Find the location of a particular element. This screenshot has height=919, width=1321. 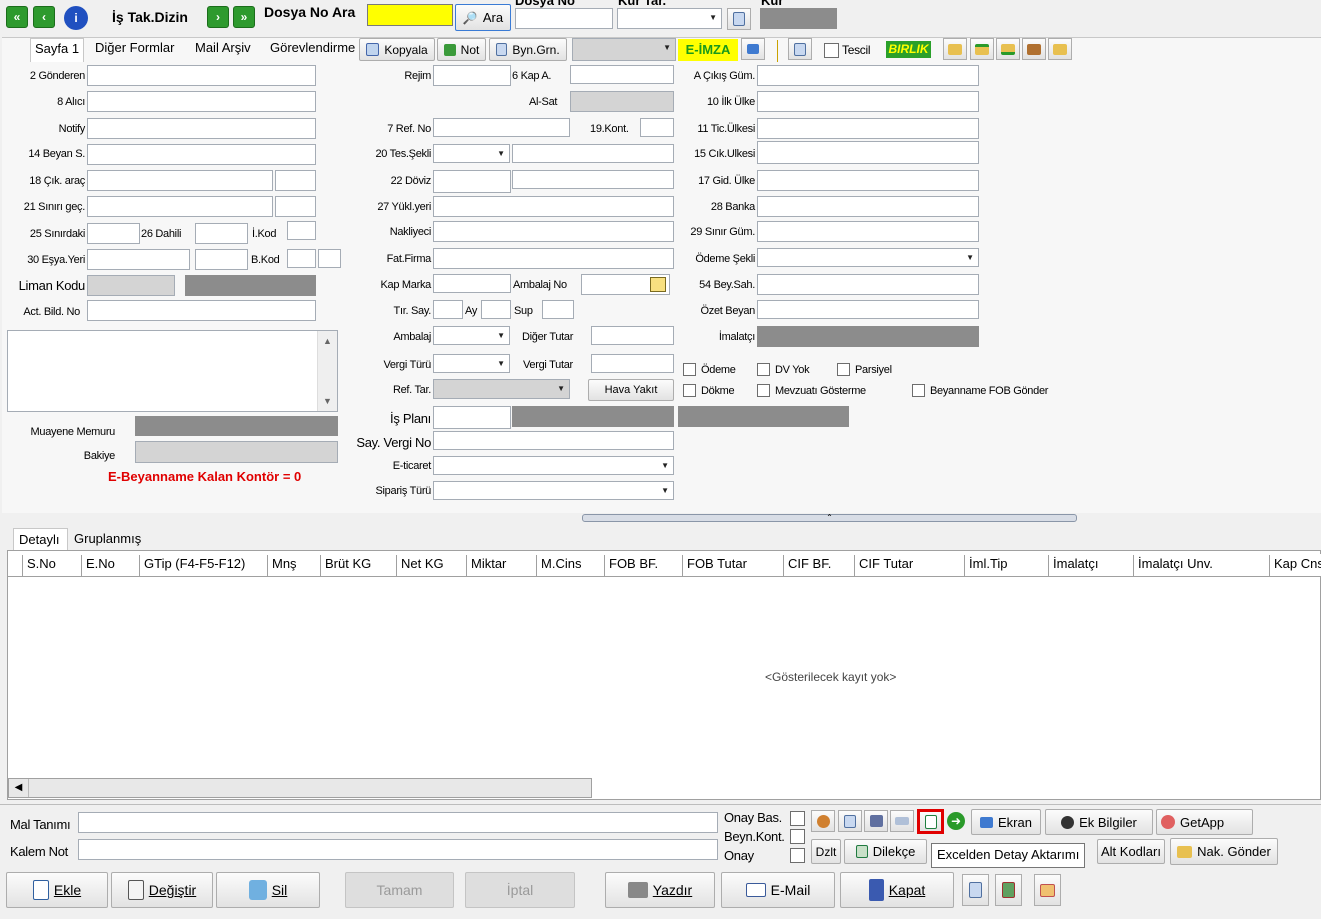

tab-gorevlendirme: Görevlendirme is located at coordinates (311, 50).